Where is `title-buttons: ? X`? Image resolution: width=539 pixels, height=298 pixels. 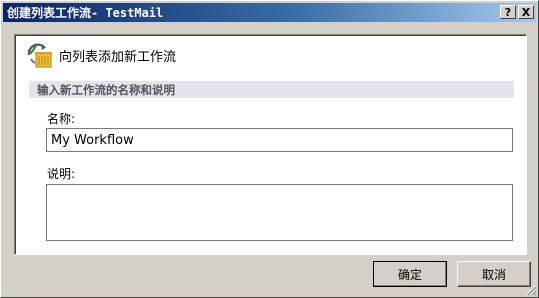
title-buttons: ? X is located at coordinates (517, 12).